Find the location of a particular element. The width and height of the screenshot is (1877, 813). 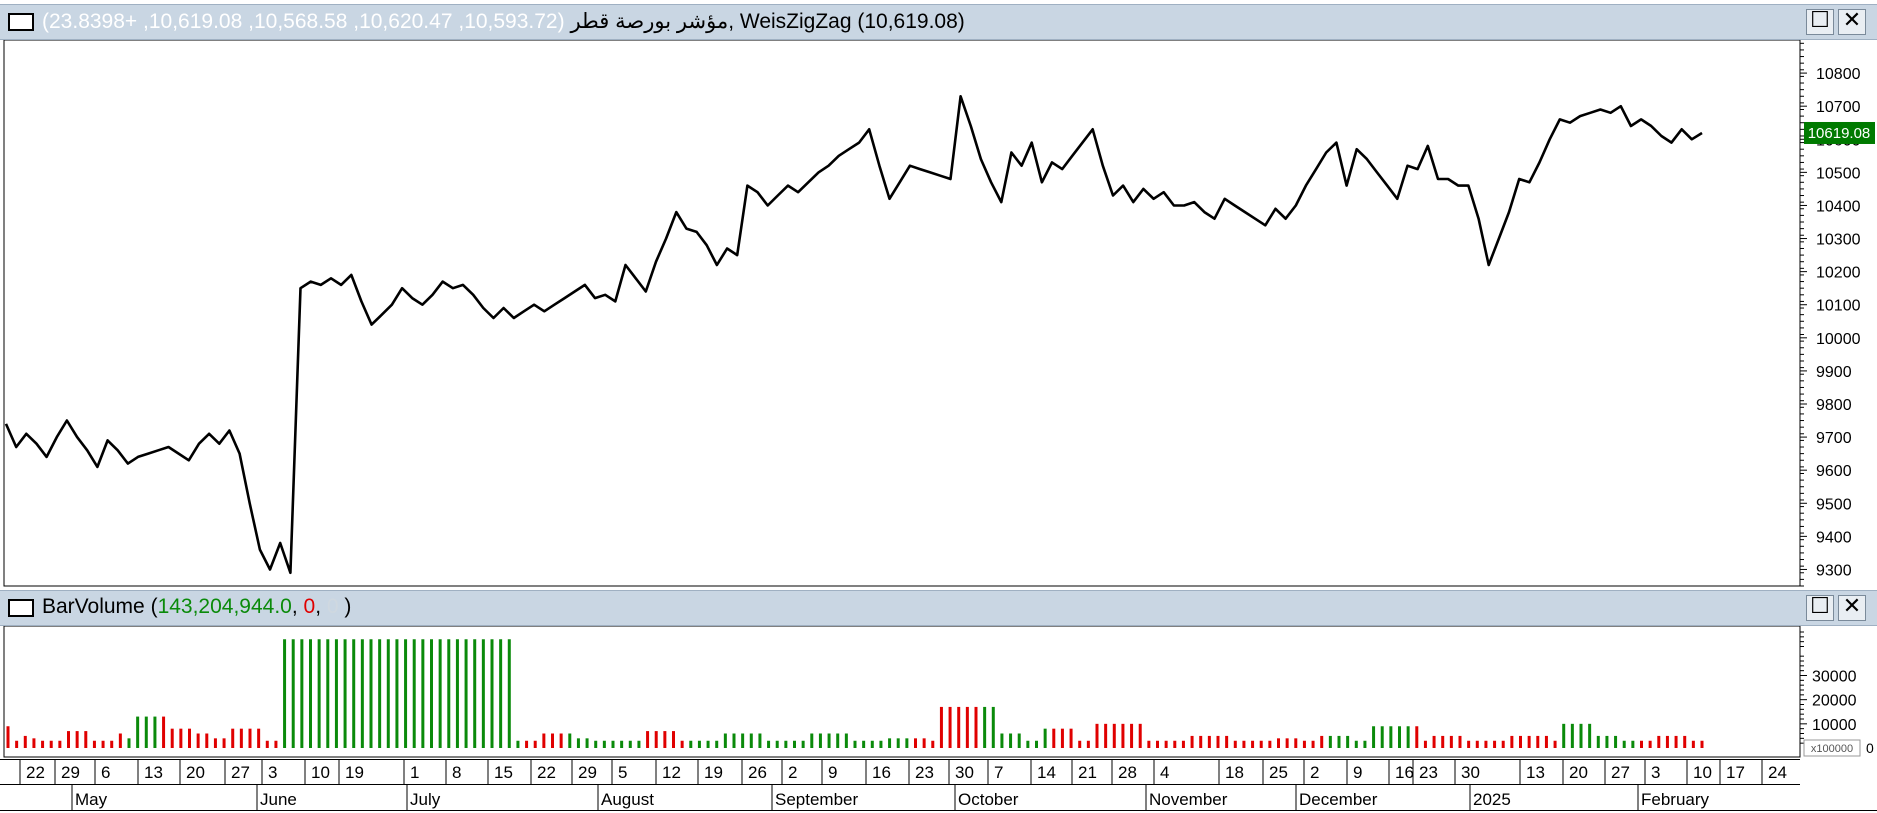

paren-close: ) is located at coordinates (345, 606).